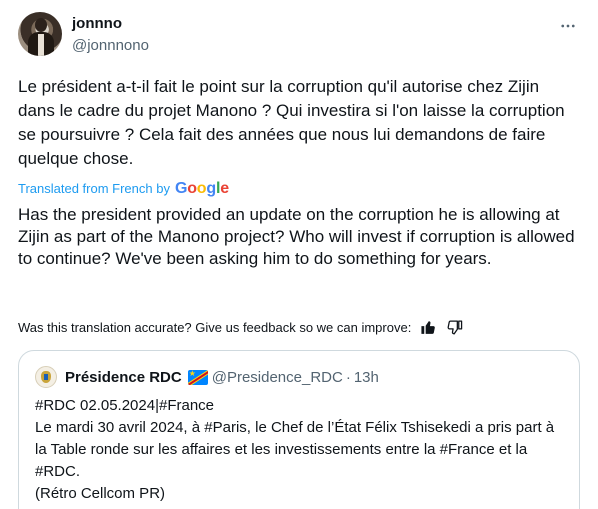  I want to click on tweet-header: jonnno @jonnnono, so click(301, 36).